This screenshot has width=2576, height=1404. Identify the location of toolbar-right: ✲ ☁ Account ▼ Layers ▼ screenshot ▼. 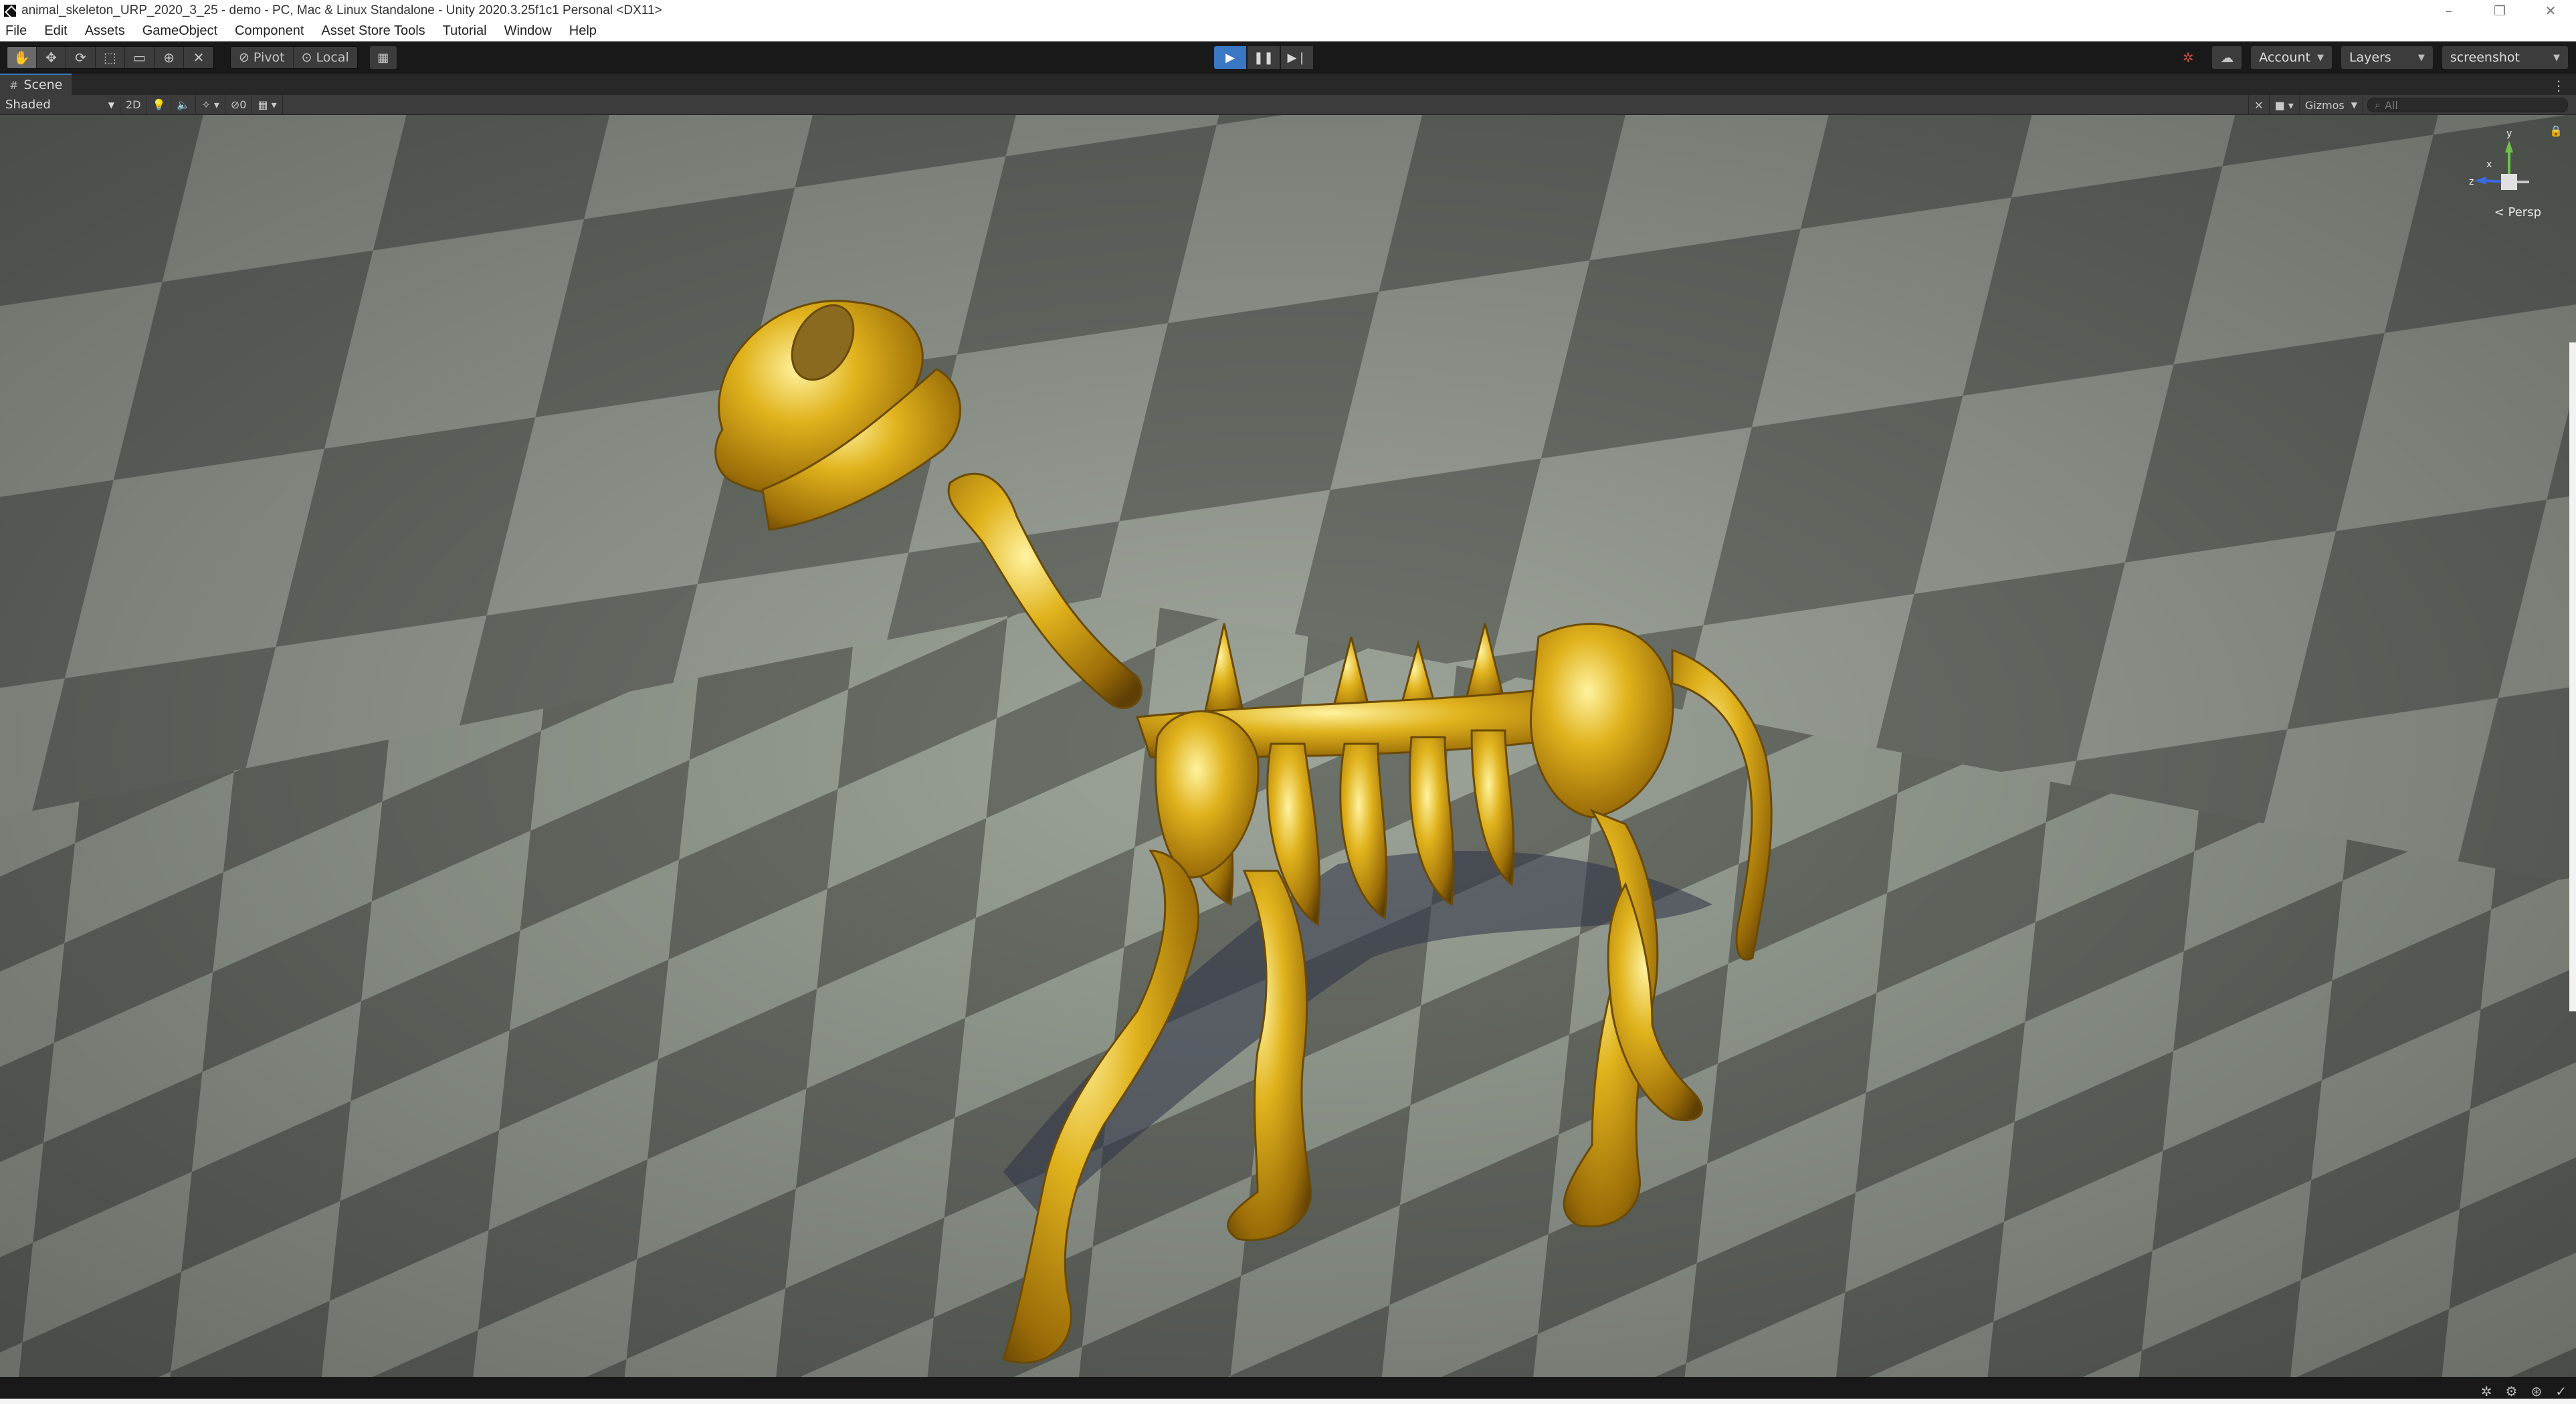
(2370, 57).